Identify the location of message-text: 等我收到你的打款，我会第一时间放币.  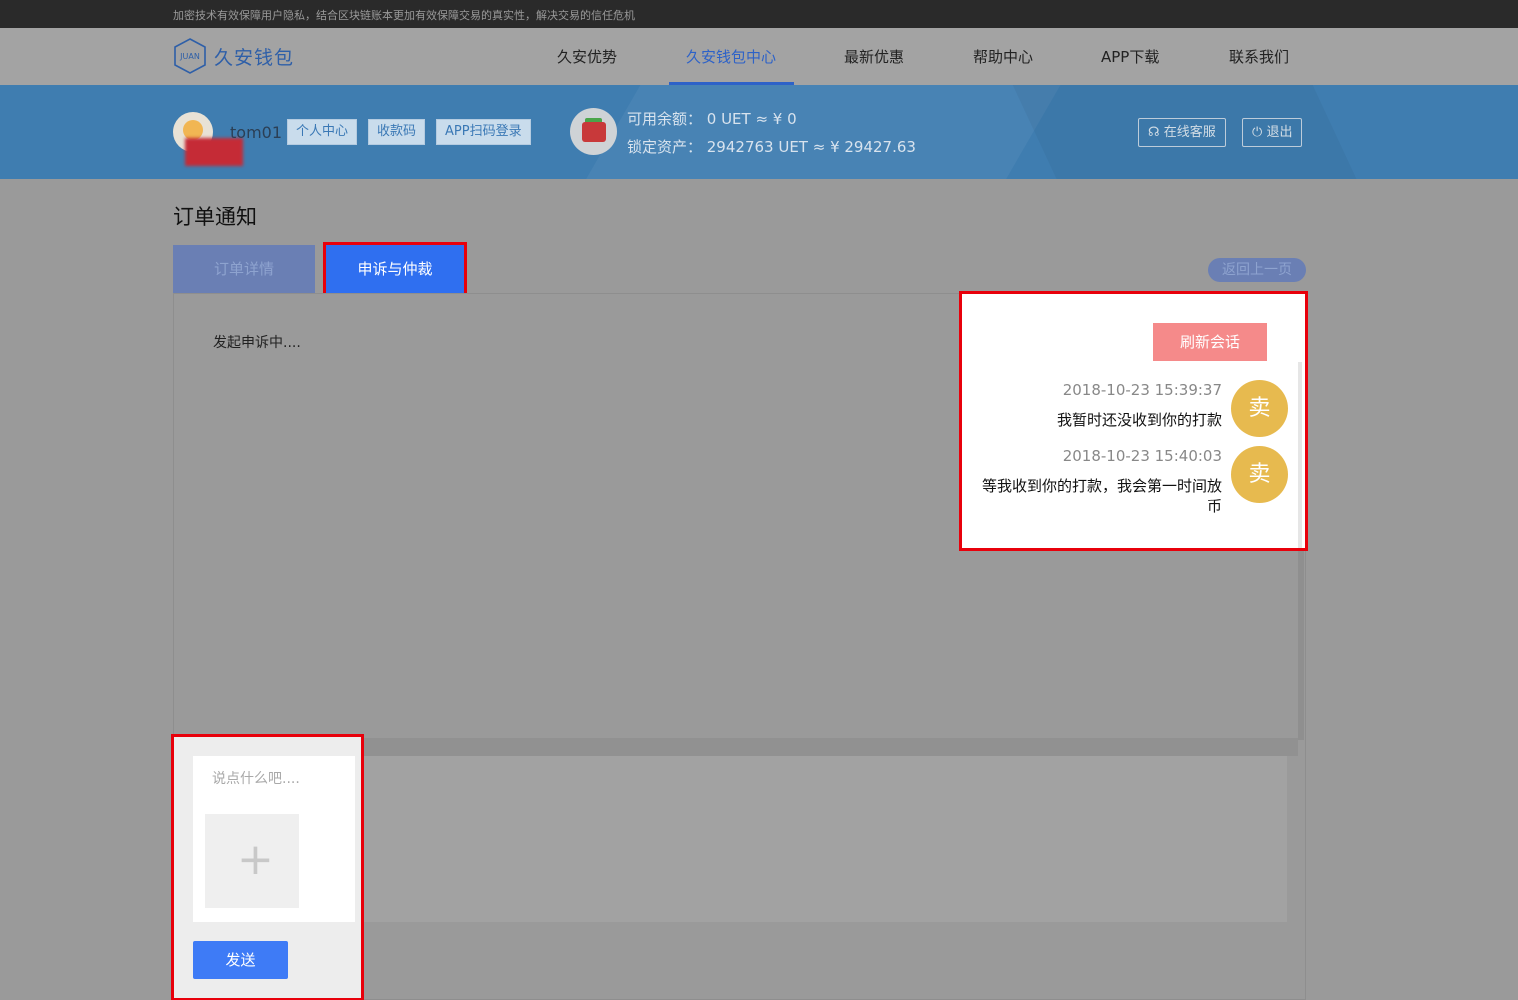
(1102, 496).